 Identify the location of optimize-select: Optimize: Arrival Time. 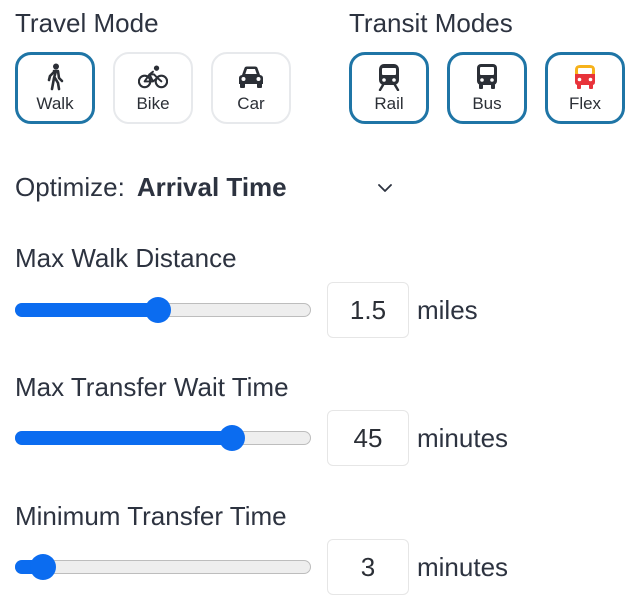
(210, 187).